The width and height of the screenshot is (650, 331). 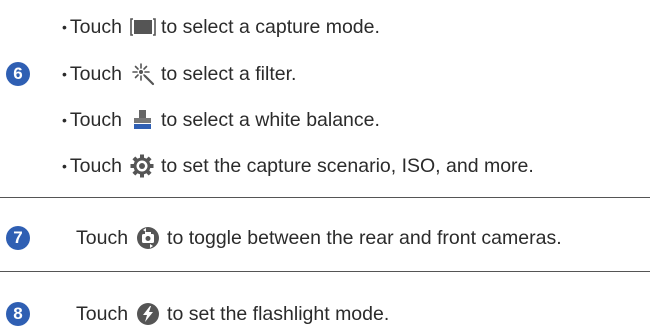 I want to click on capture-mode-icon, so click(x=143, y=27).